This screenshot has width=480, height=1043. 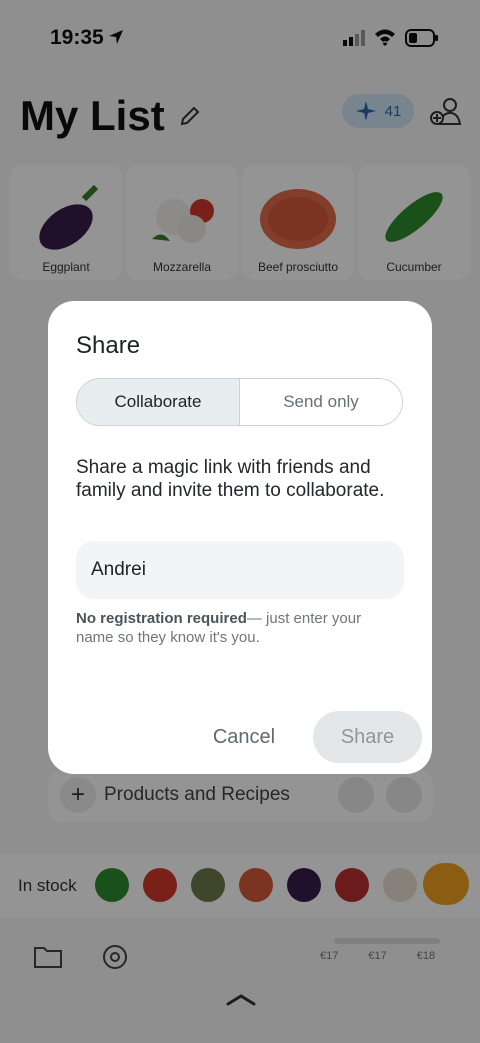 I want to click on name-input, so click(x=240, y=570).